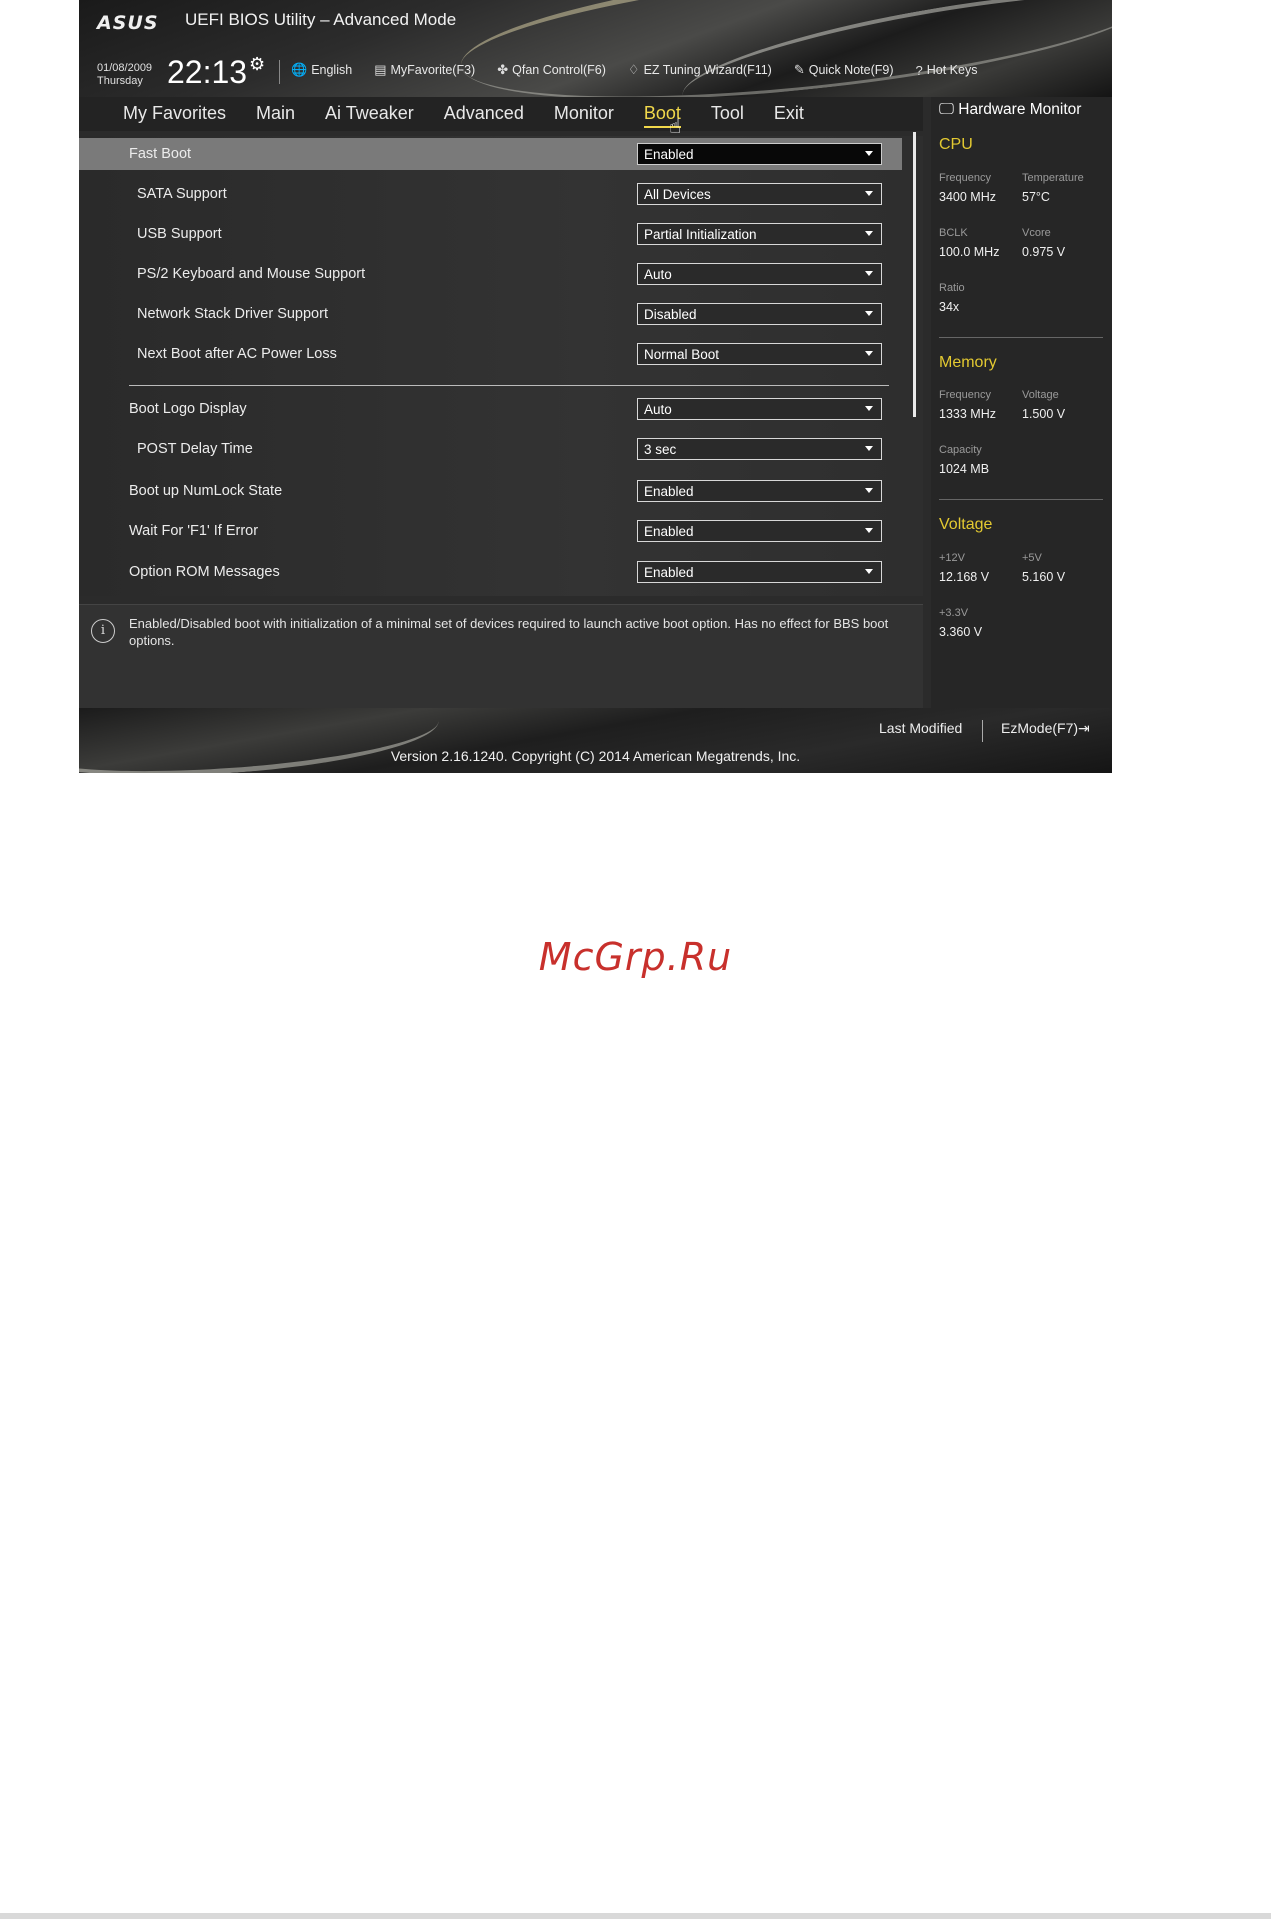  I want to click on vcore-value: 0.975 V, so click(1044, 252).